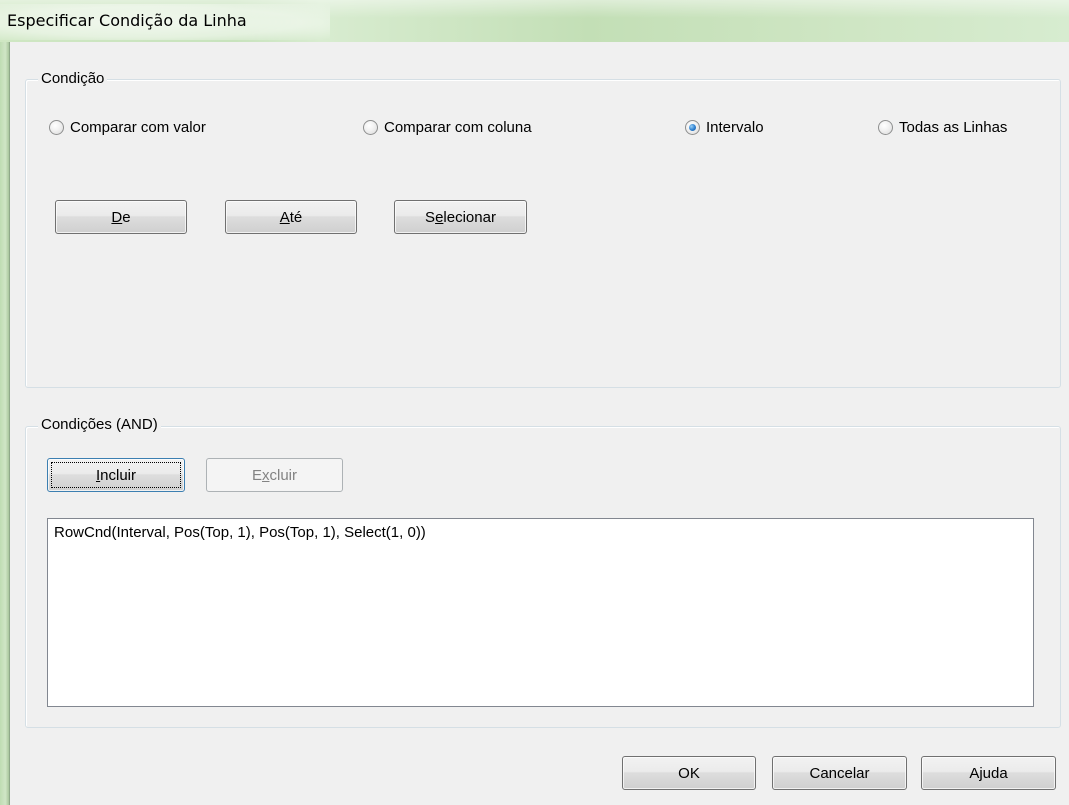 This screenshot has width=1069, height=805. Describe the element at coordinates (266, 475) in the screenshot. I see `delete-mnemonic: x` at that location.